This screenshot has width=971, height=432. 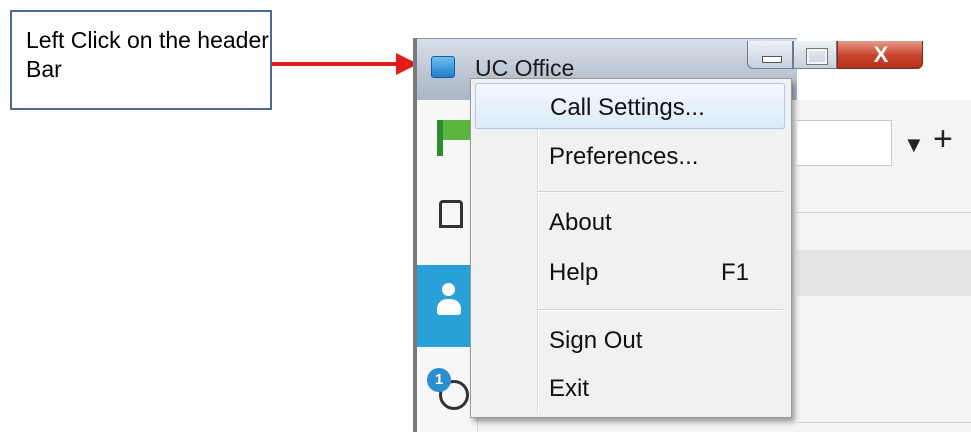 I want to click on menu-item-about: About, so click(x=630, y=222).